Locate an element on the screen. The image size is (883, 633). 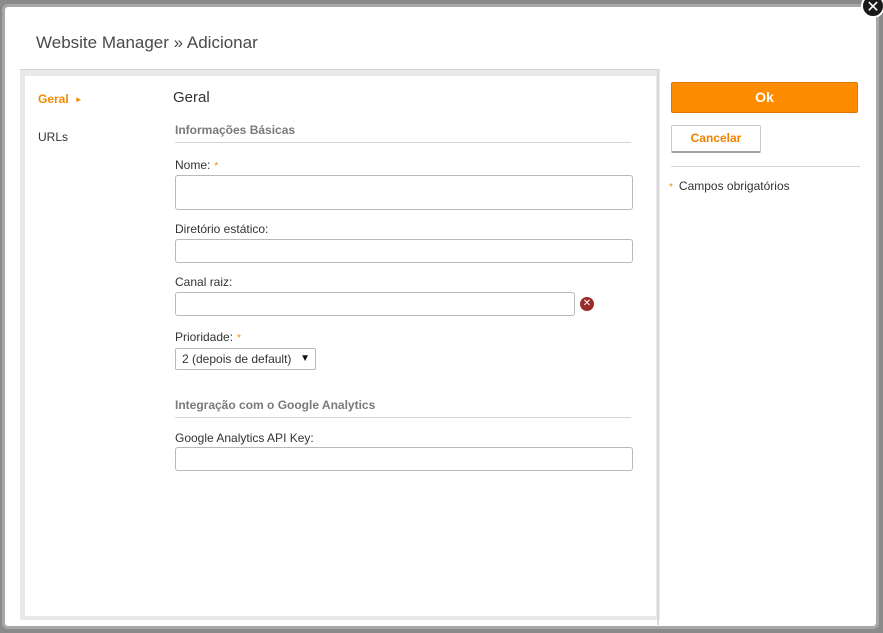
name-input is located at coordinates (404, 192).